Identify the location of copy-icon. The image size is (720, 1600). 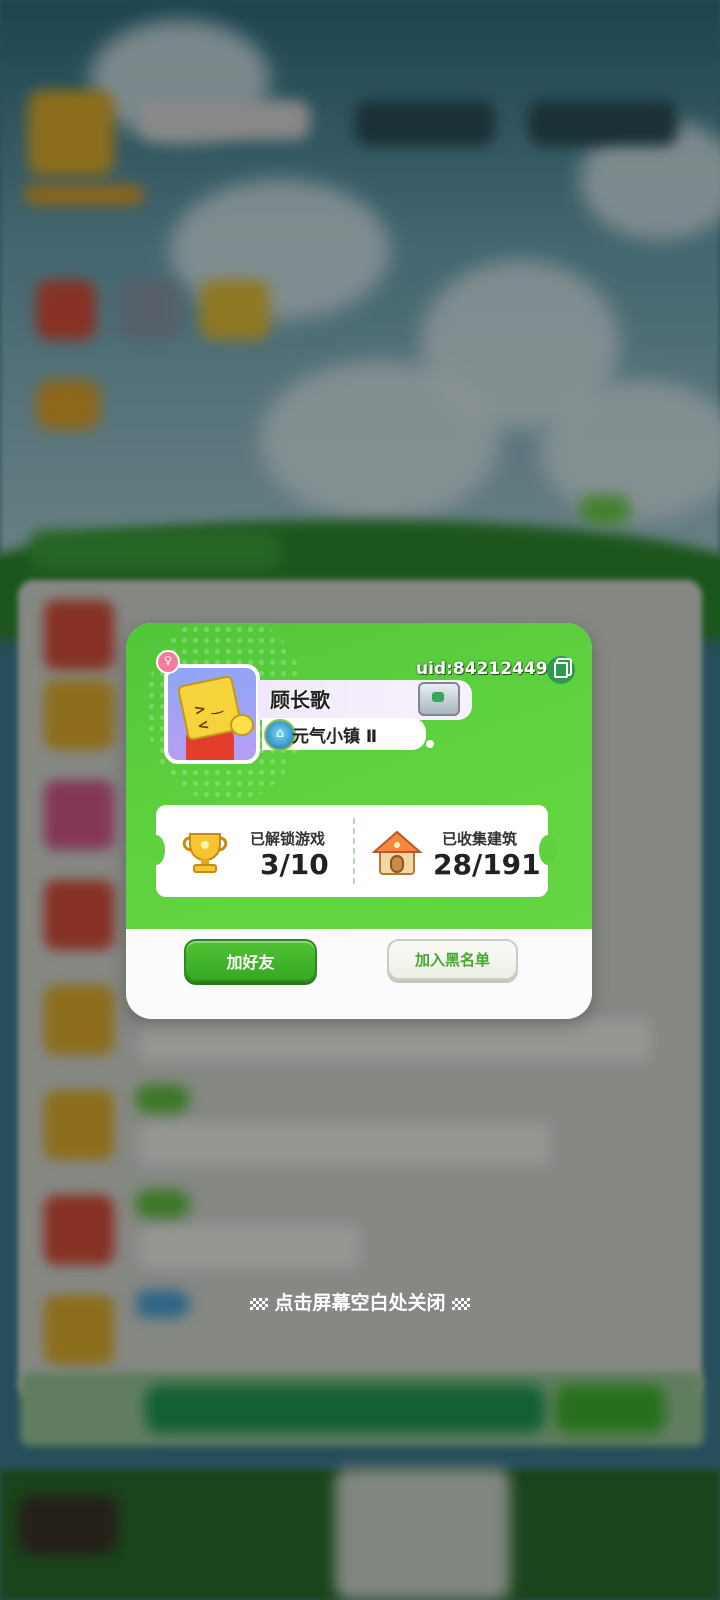
(561, 670).